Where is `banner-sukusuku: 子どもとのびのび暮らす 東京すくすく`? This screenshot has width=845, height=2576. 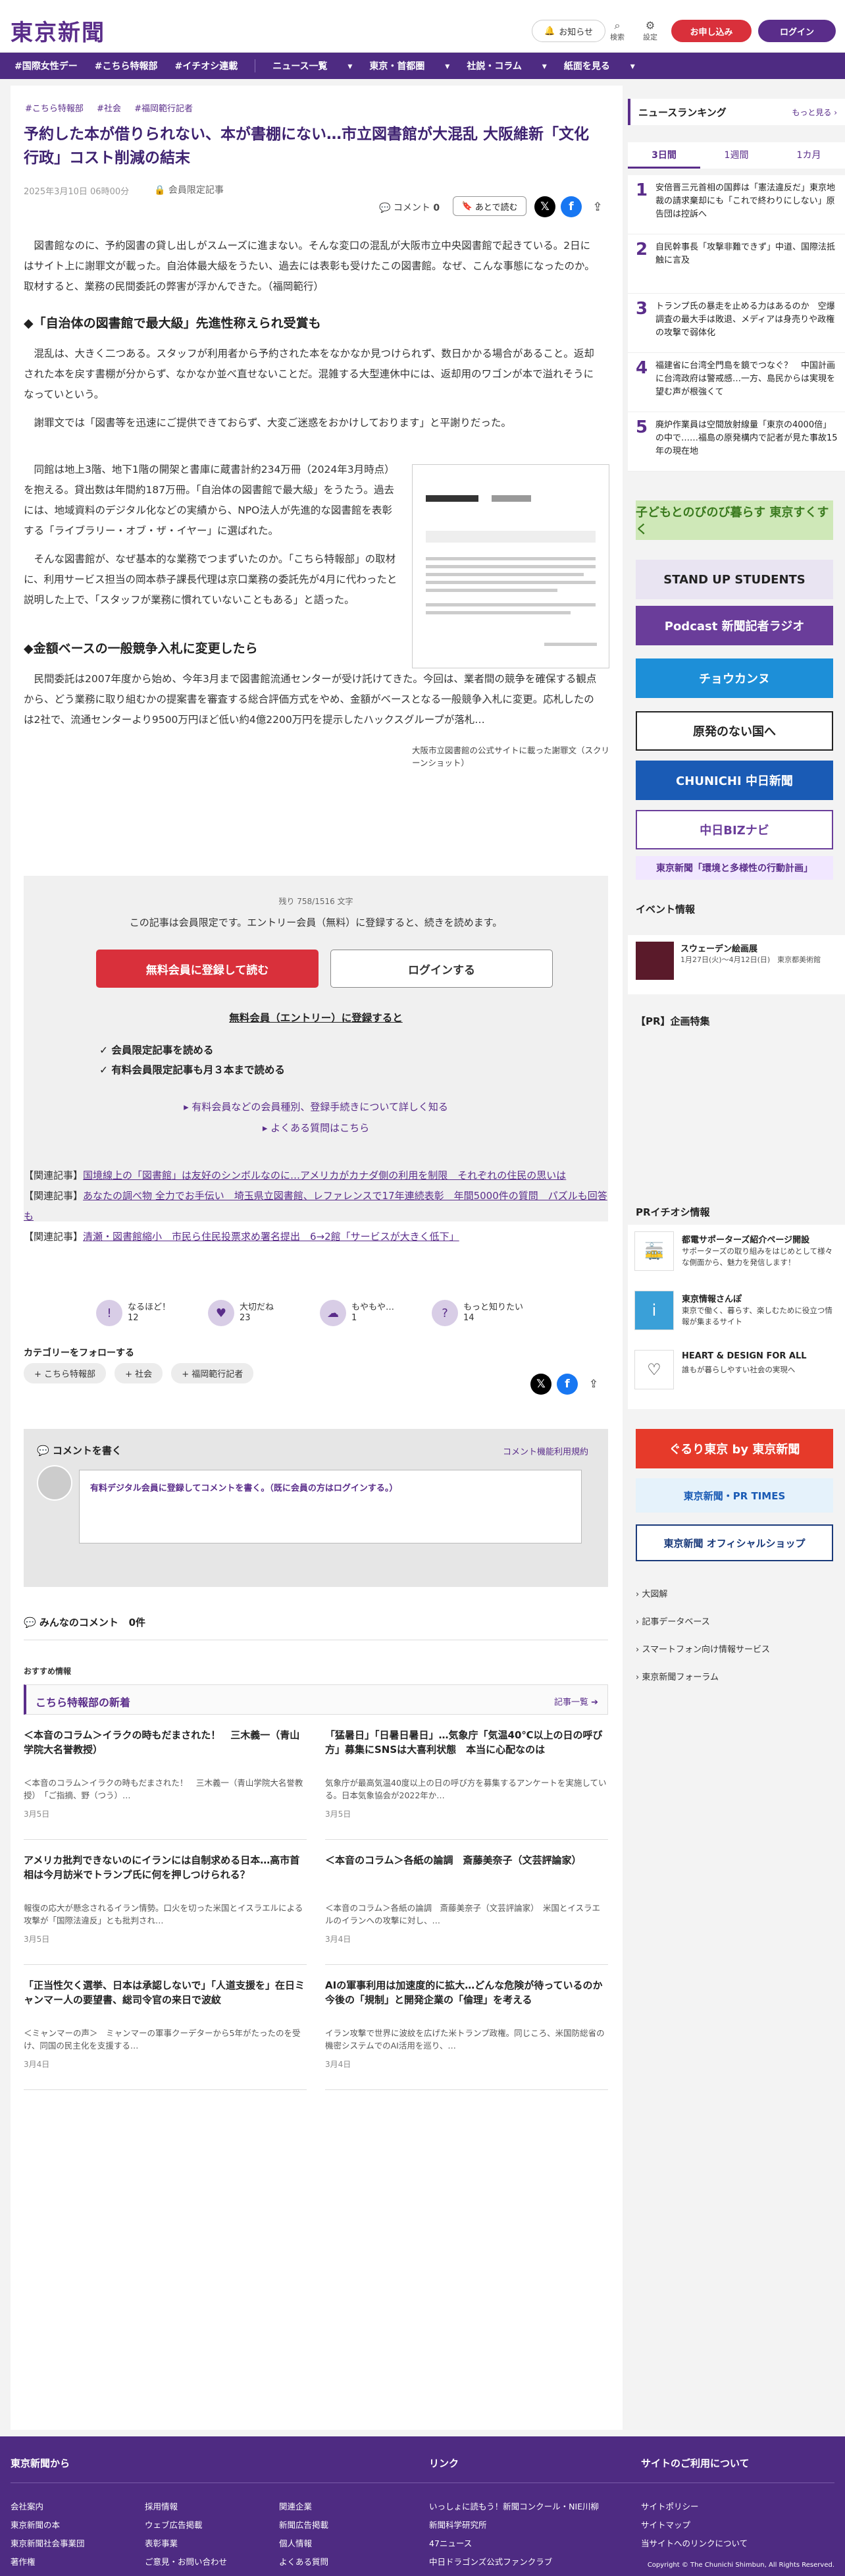 banner-sukusuku: 子どもとのびのび暮らす 東京すくすく is located at coordinates (735, 520).